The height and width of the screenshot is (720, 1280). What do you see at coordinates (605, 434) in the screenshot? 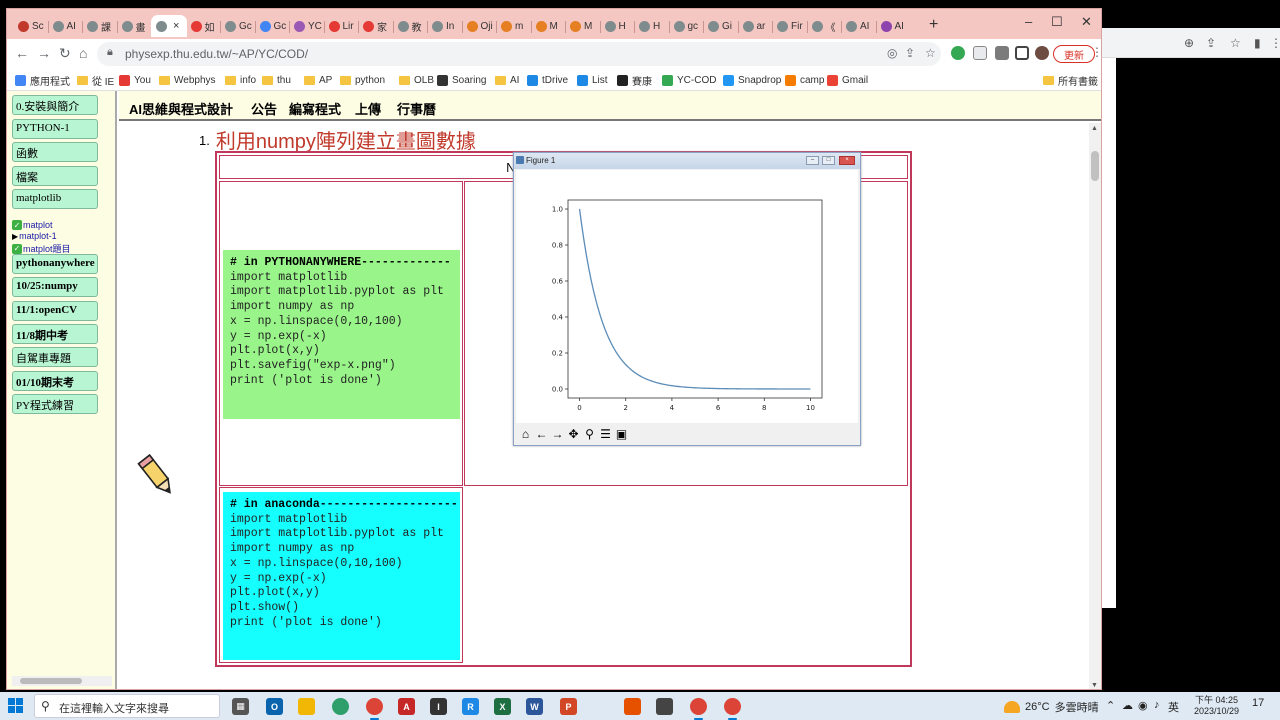
I see `configure-icon: ☰` at bounding box center [605, 434].